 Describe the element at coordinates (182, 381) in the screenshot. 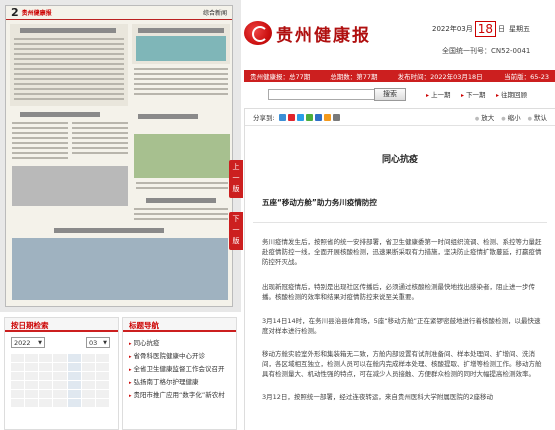

I see `nav-item: 弘扬南丁格尔护理健康` at that location.